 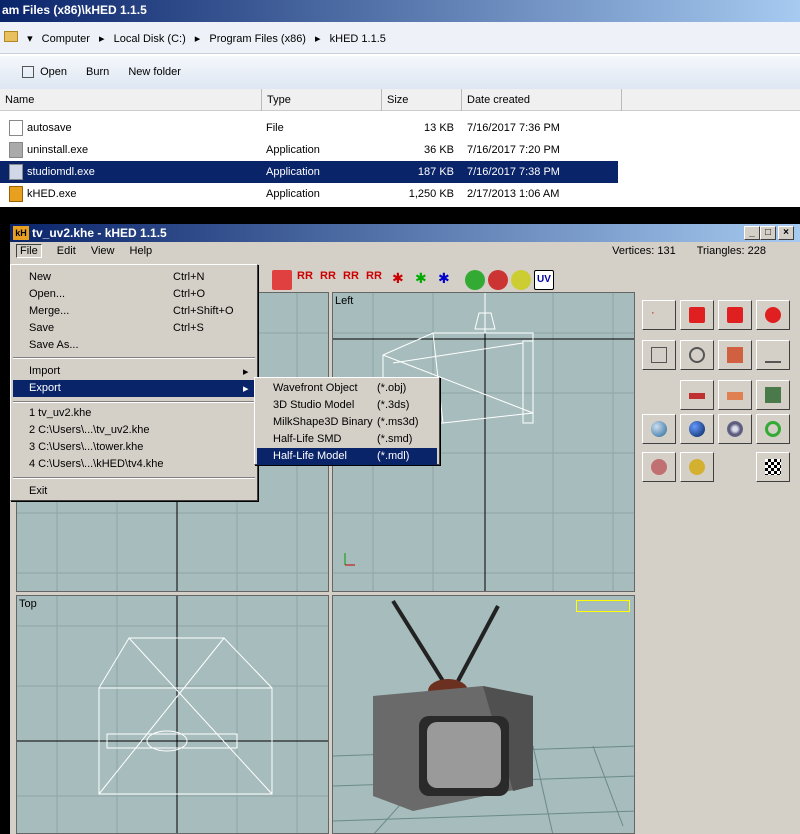 What do you see at coordinates (282, 280) in the screenshot?
I see `tool-icon` at bounding box center [282, 280].